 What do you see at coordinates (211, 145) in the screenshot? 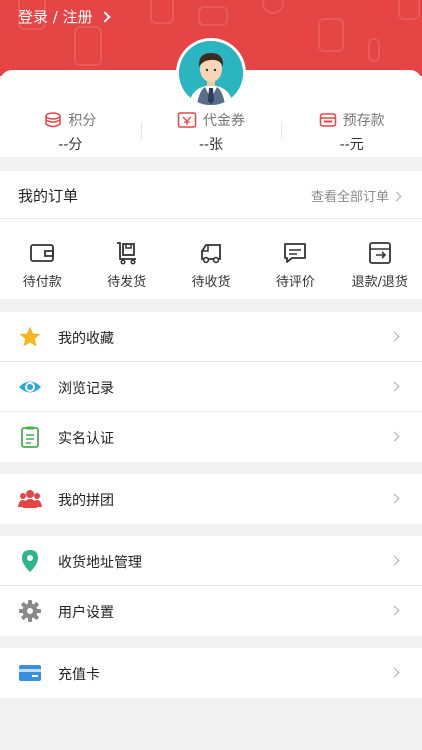
I see `stat-vouchers-value: --张` at bounding box center [211, 145].